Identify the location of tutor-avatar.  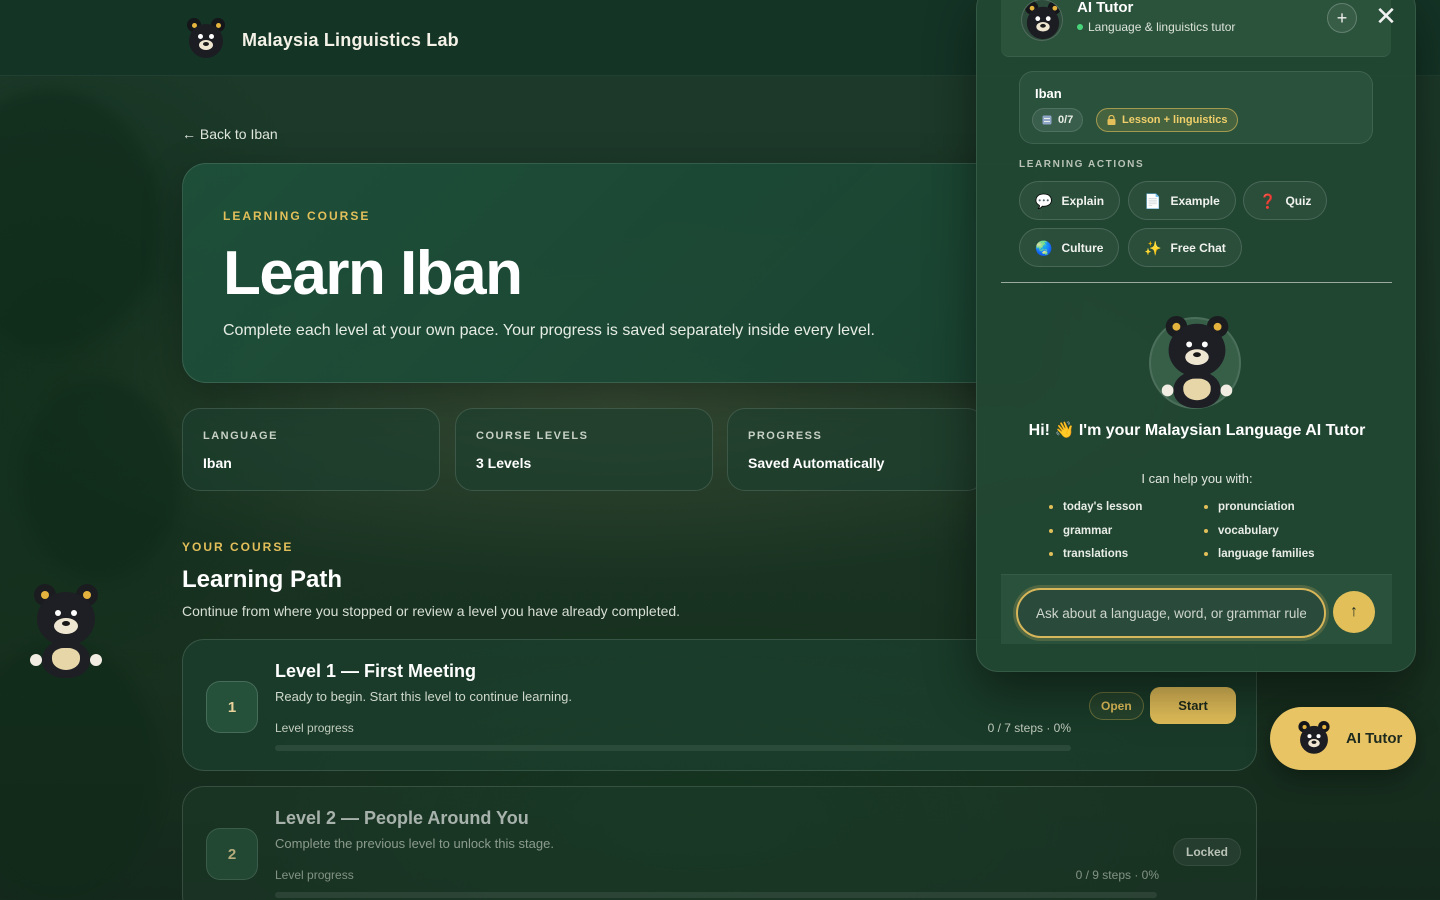
(1042, 20).